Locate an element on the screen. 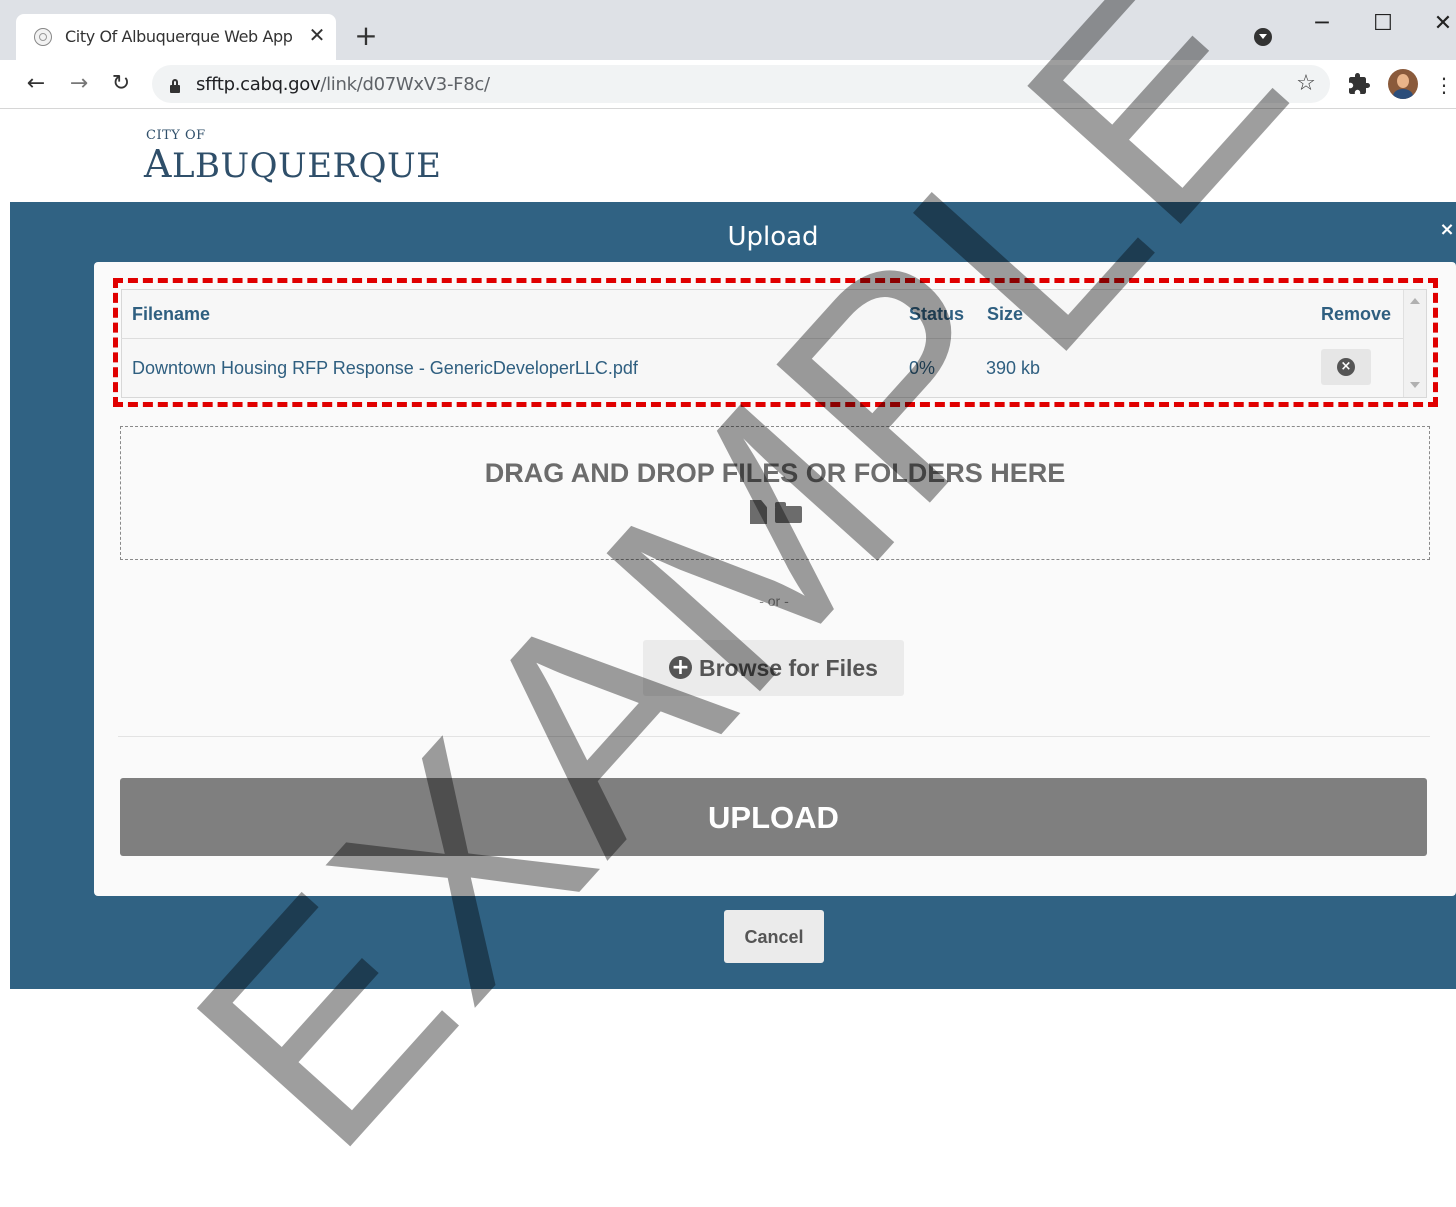  drop-zone-text: DRAG AND DROP FILES OR FOLDERS HERE is located at coordinates (775, 473).